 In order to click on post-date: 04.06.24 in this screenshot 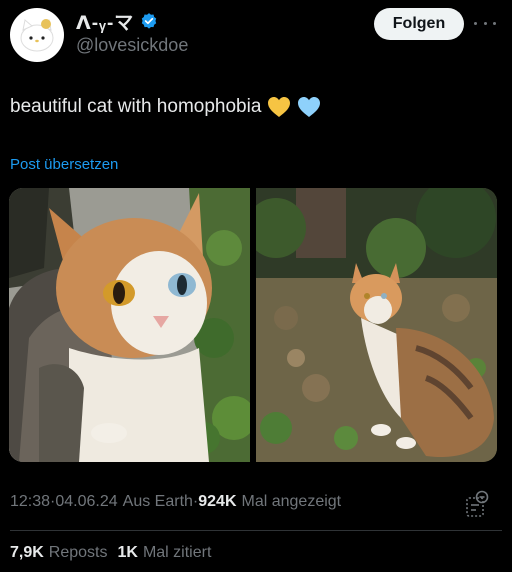, I will do `click(86, 502)`.